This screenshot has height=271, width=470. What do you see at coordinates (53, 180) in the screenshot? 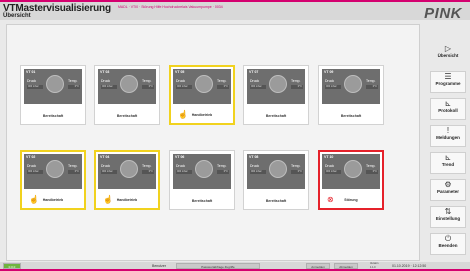
I see `station-card: VT 02 Druck 000 mbar Temp. 0°C ☝ Handbetrieb` at bounding box center [53, 180].